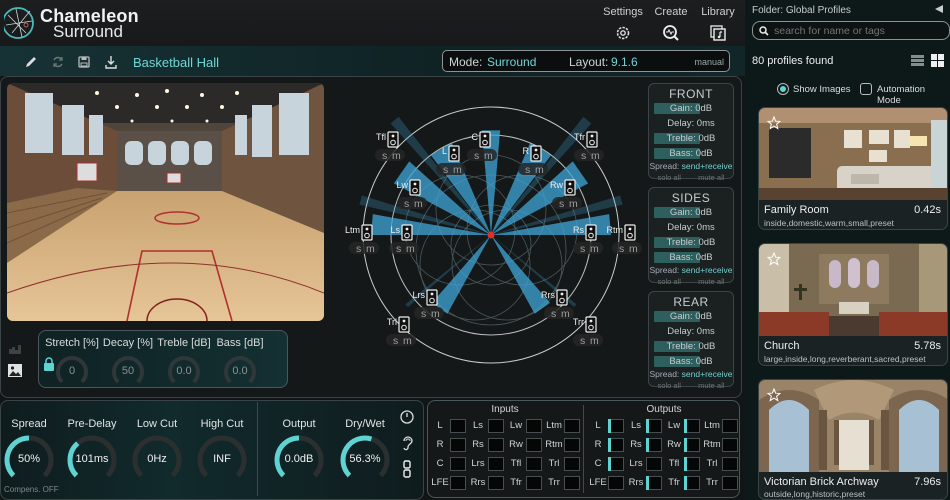 This screenshot has width=950, height=500. Describe the element at coordinates (783, 89) in the screenshot. I see `show-images-radio` at that location.